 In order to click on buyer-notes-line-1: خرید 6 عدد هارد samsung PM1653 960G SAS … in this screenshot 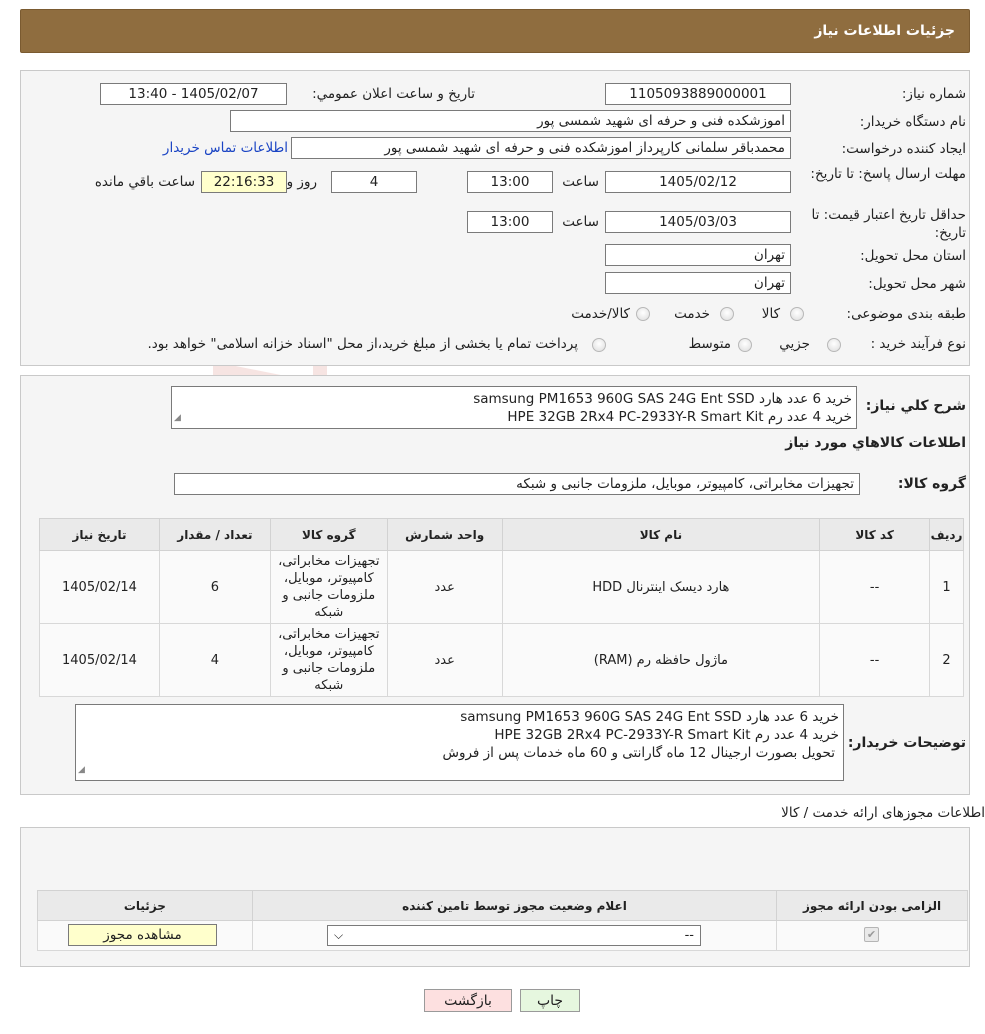, I will do `click(649, 717)`.